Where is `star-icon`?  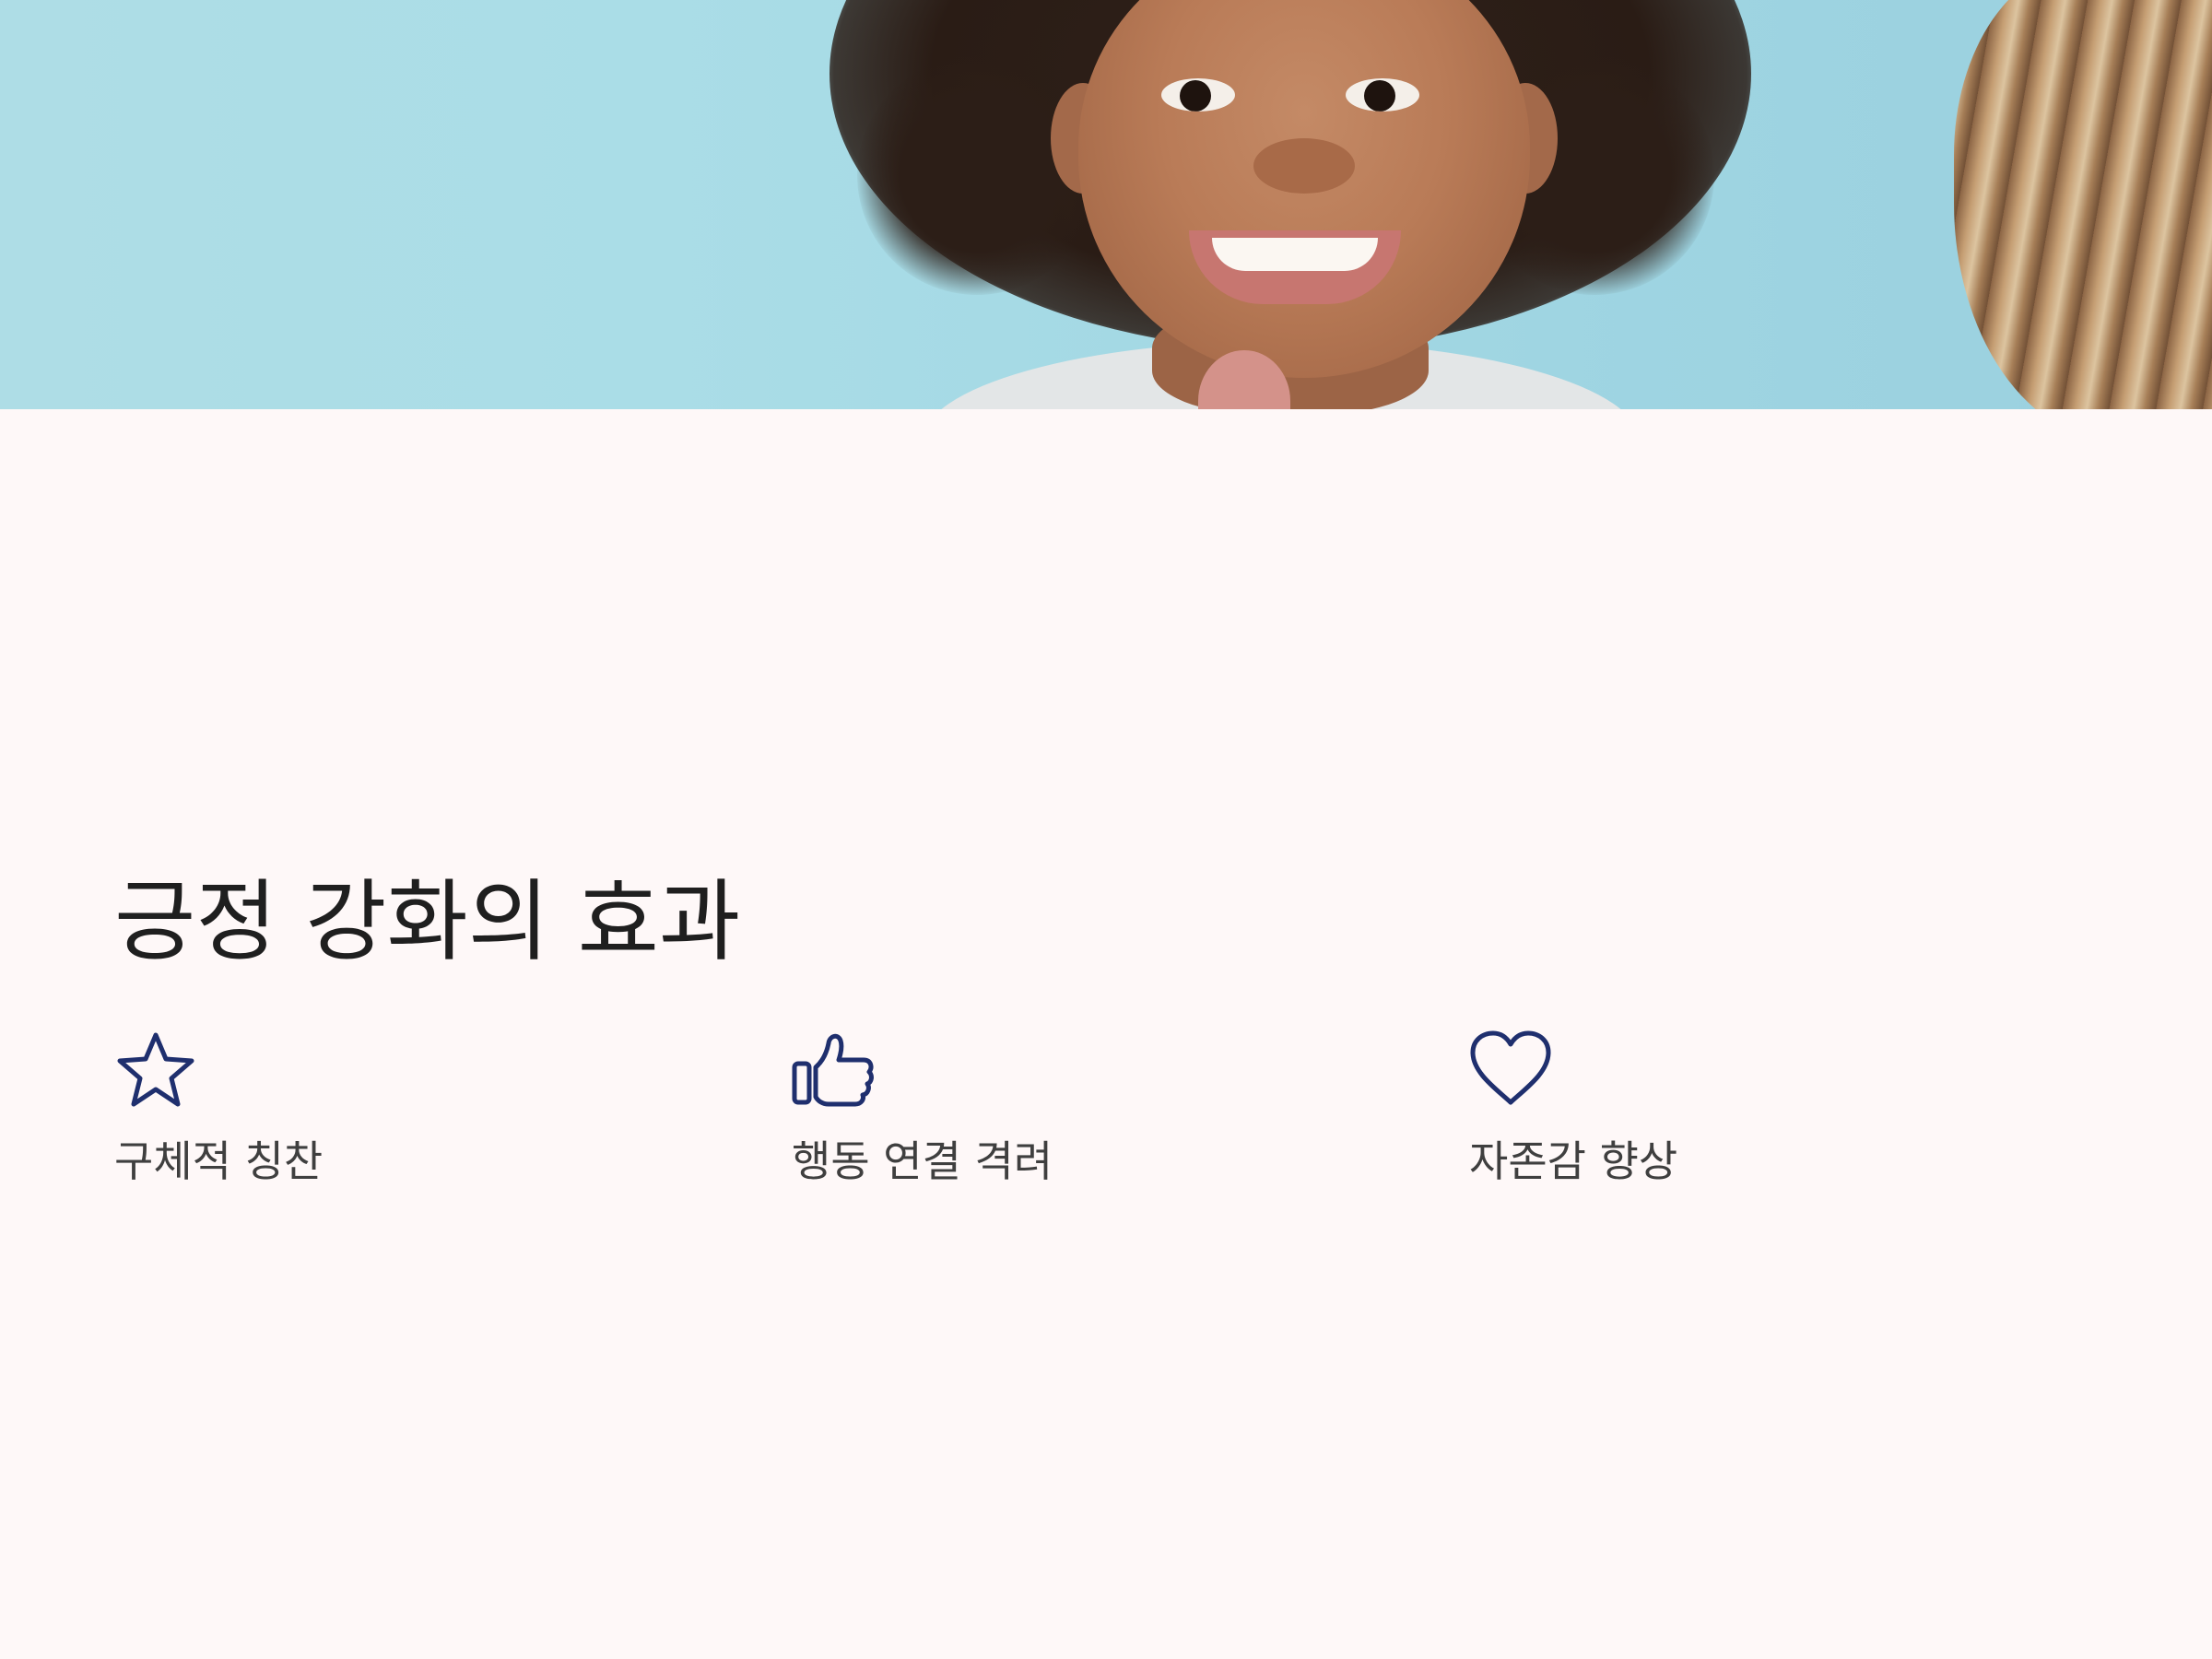 star-icon is located at coordinates (155, 1069).